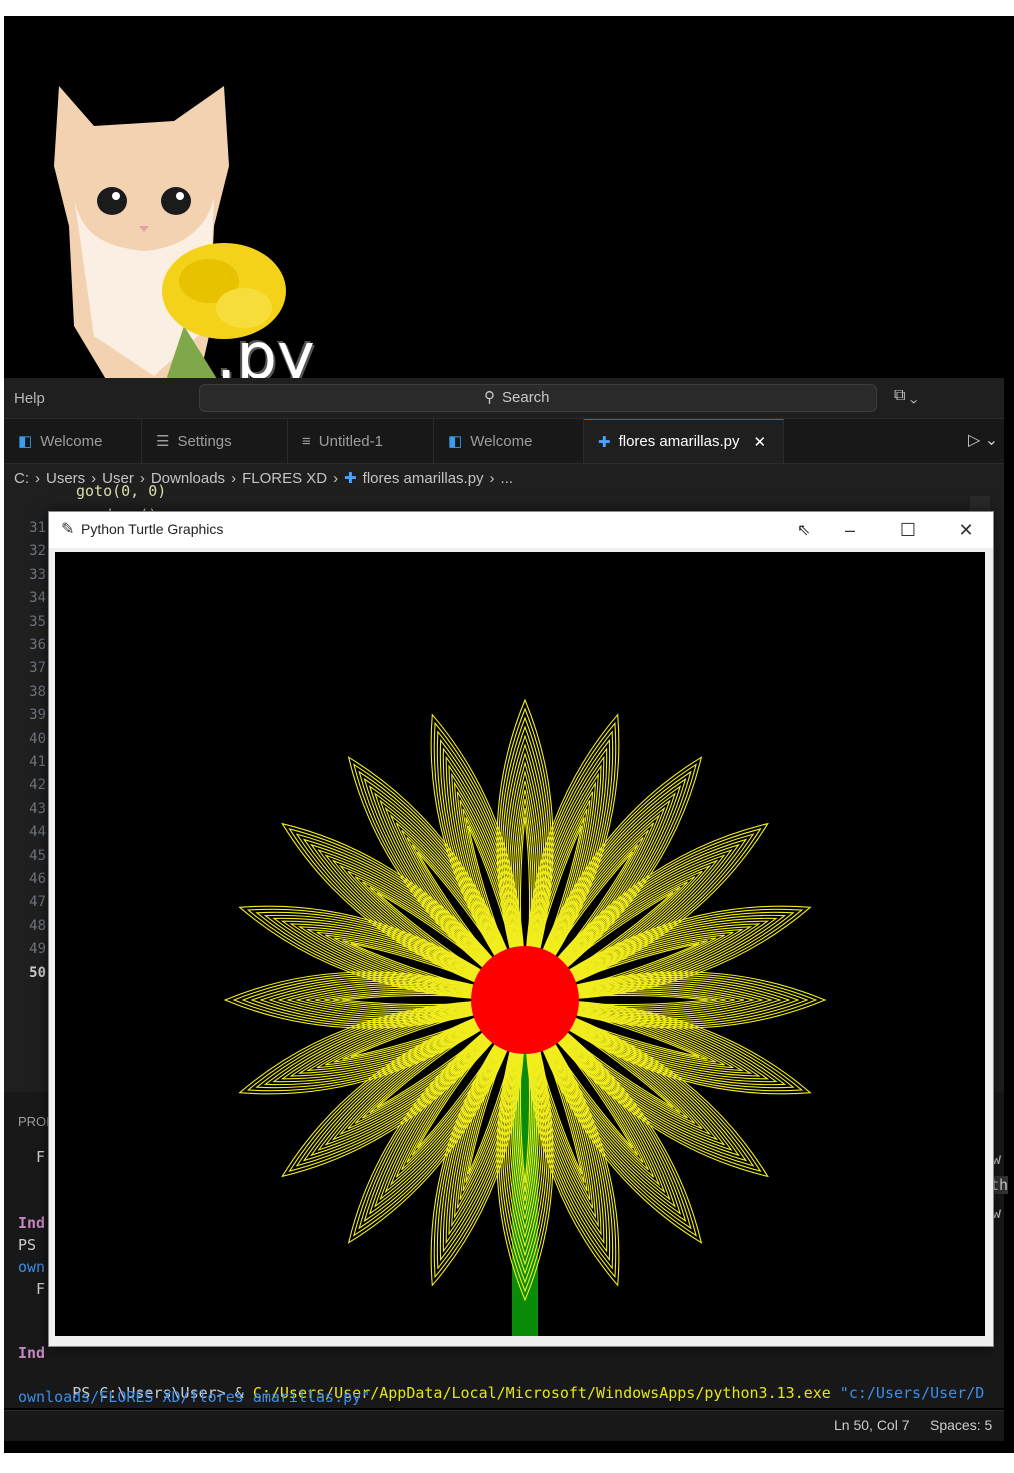  I want to click on line-number: 47, so click(37, 902).